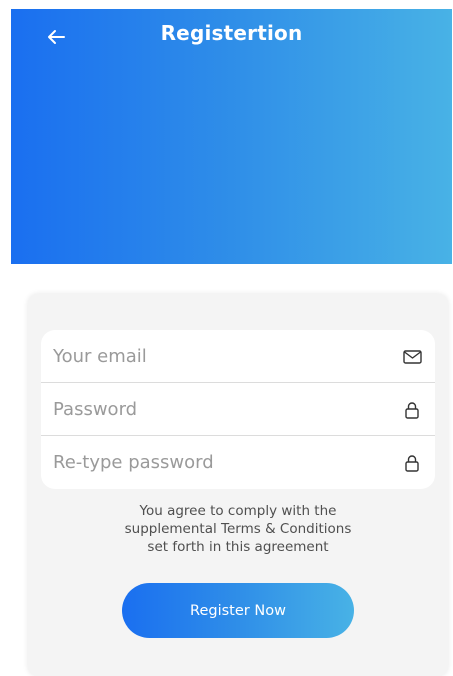  I want to click on retype-password-field-row, so click(238, 462).